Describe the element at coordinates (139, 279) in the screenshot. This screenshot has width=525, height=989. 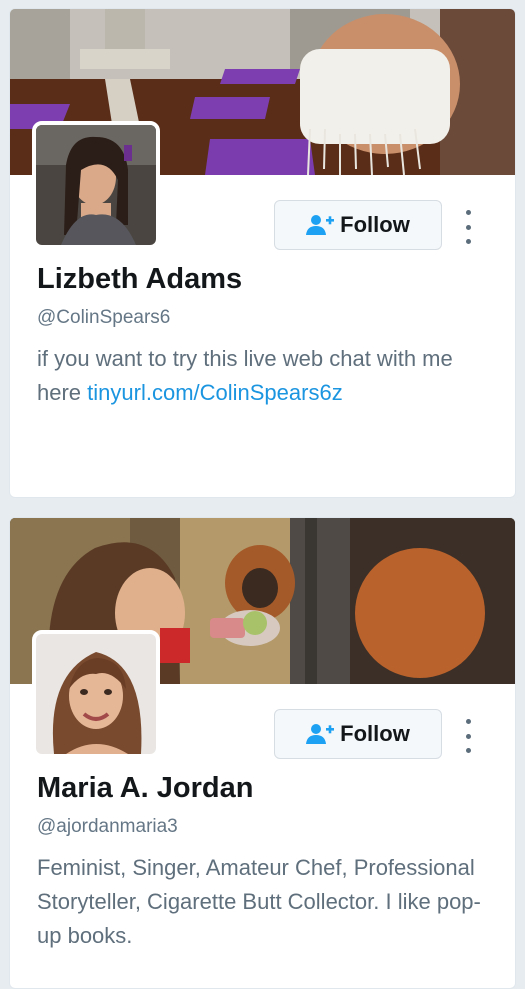
I see `user-name: Lizbeth Adams` at that location.